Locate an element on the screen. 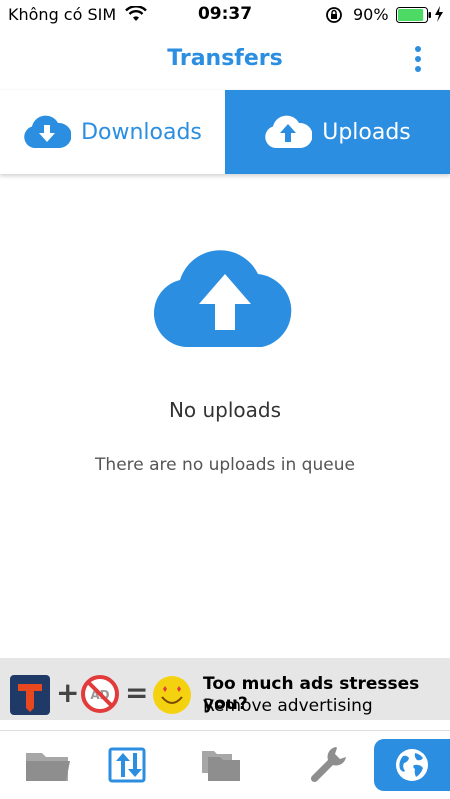 This screenshot has width=450, height=799. bottom-tab-bar is located at coordinates (225, 764).